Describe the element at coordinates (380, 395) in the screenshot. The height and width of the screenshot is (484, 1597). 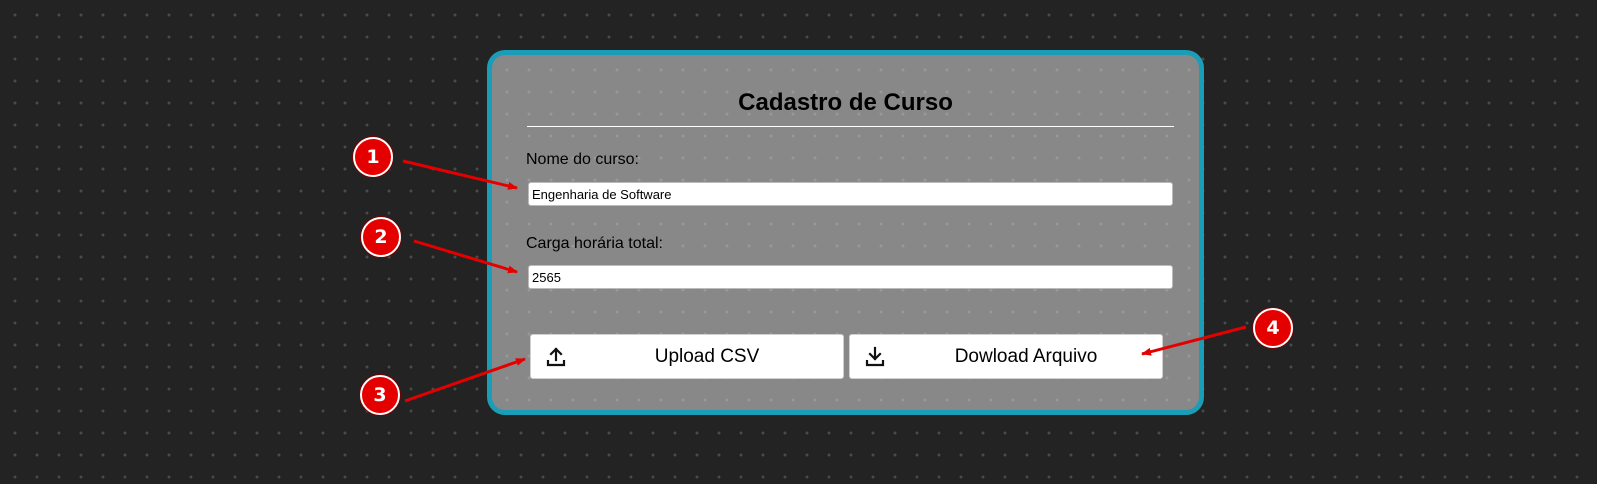
I see `annotation-marker-3: 3` at that location.